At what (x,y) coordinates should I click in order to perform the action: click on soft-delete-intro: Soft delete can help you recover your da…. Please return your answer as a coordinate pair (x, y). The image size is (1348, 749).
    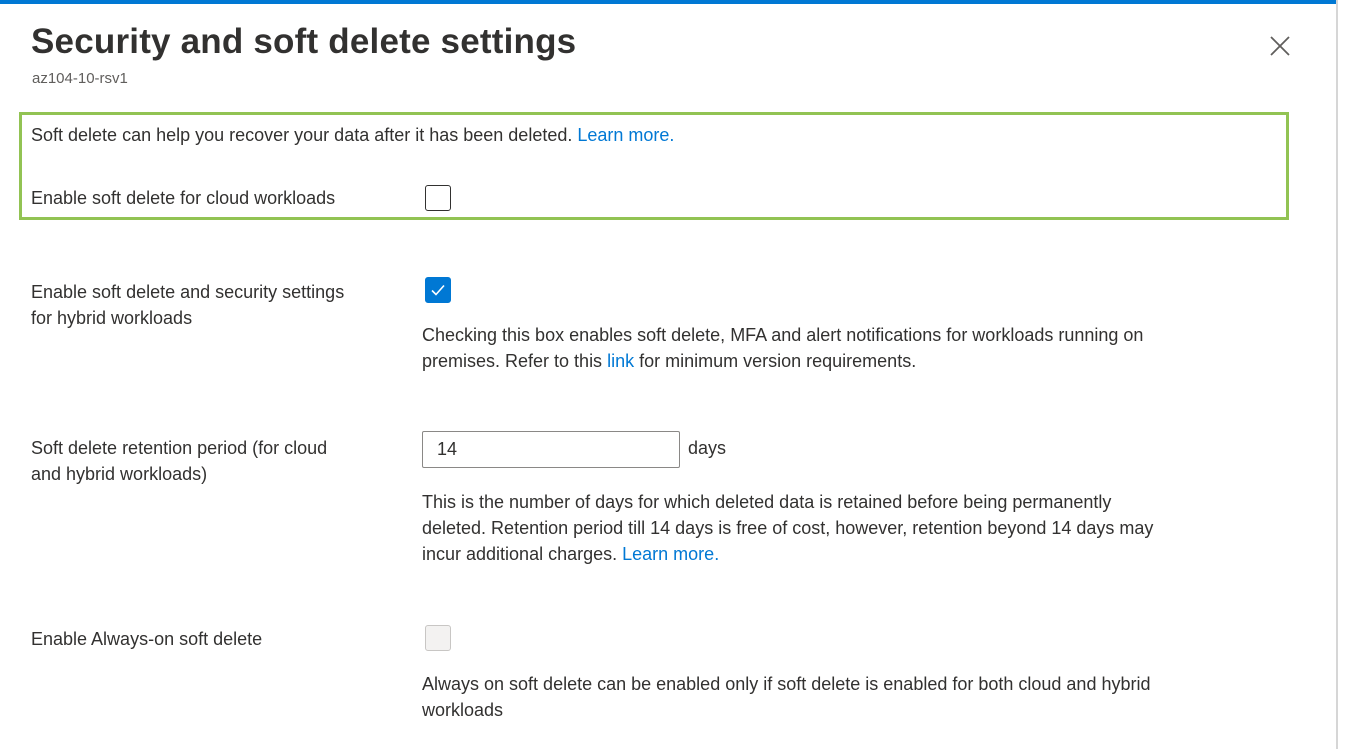
    Looking at the image, I should click on (352, 135).